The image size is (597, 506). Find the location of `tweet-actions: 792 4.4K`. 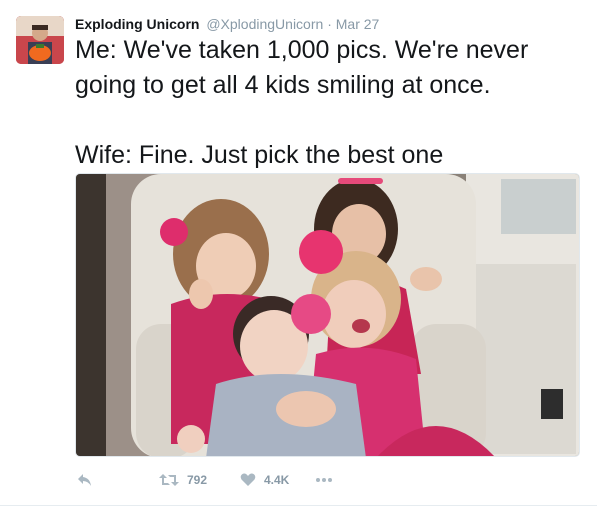

tweet-actions: 792 4.4K is located at coordinates (330, 480).